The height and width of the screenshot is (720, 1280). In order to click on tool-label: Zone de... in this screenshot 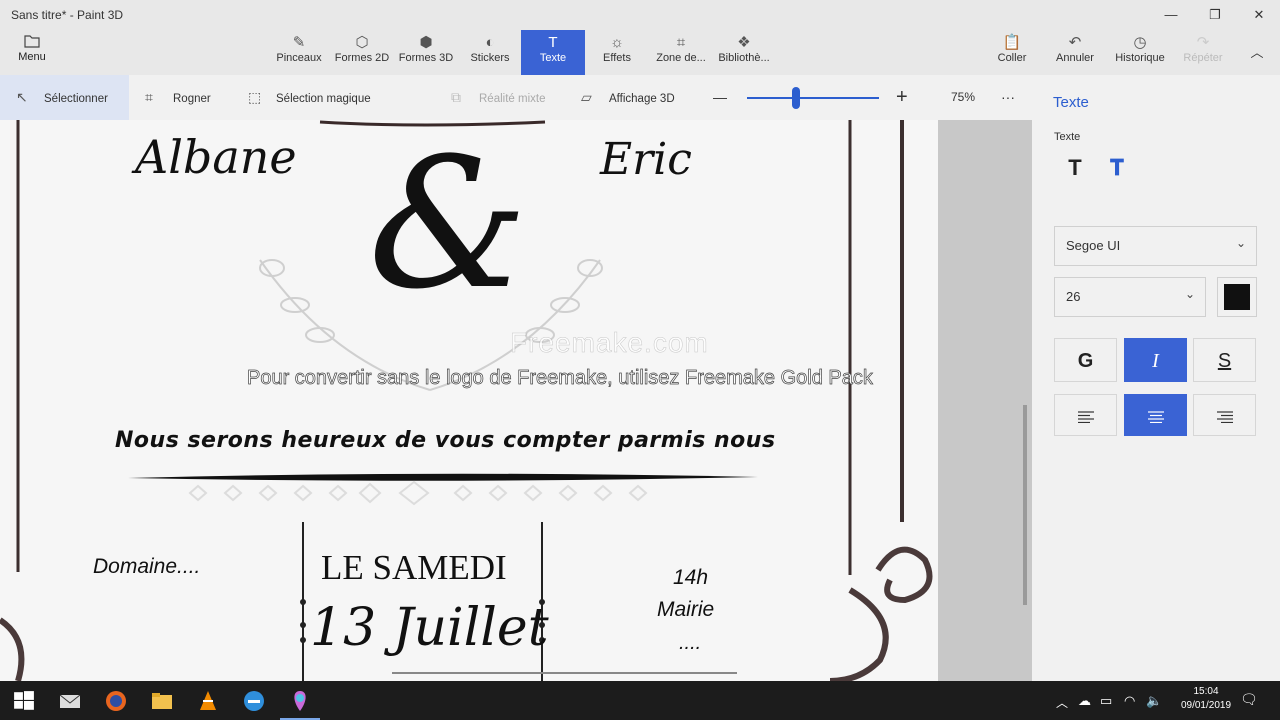, I will do `click(681, 58)`.